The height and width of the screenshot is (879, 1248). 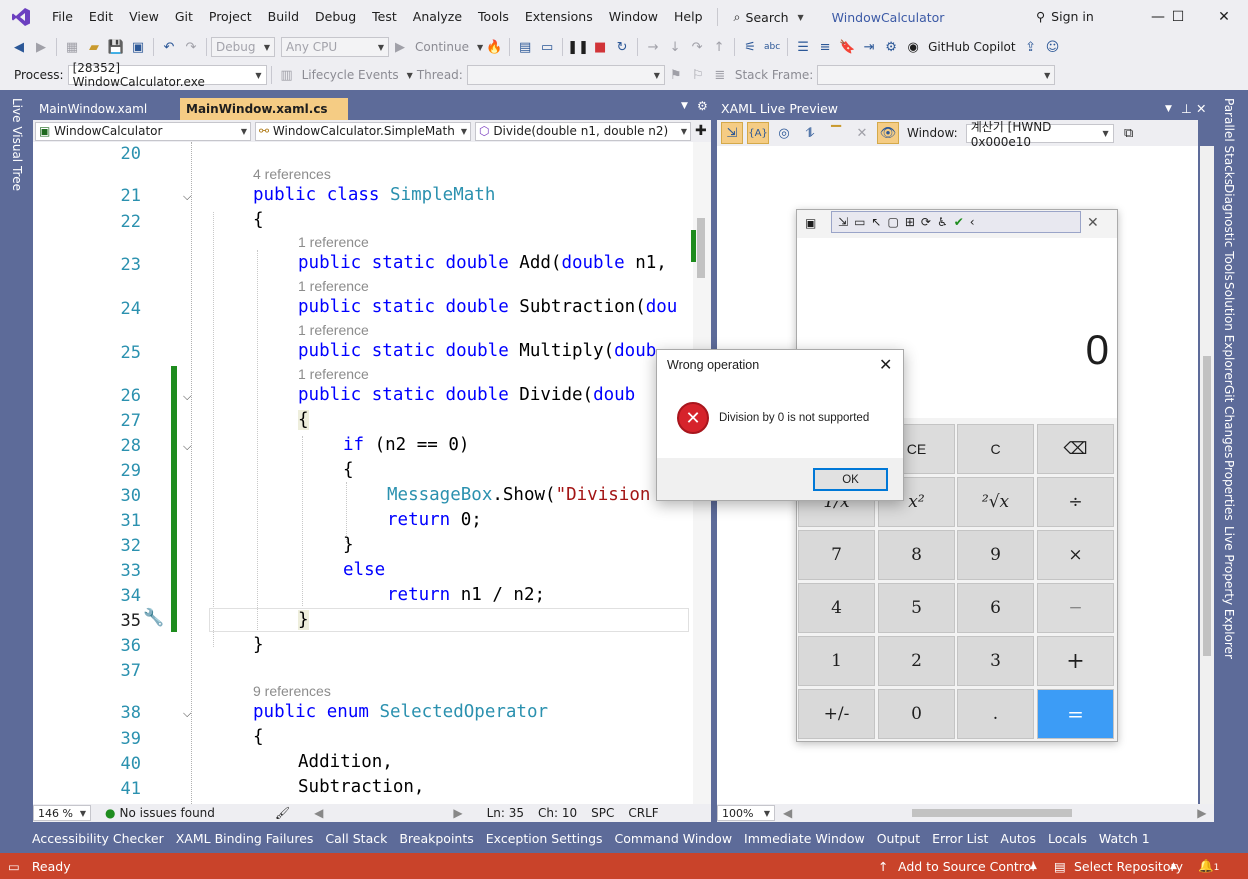 I want to click on equals-button: =, so click(x=1075, y=714).